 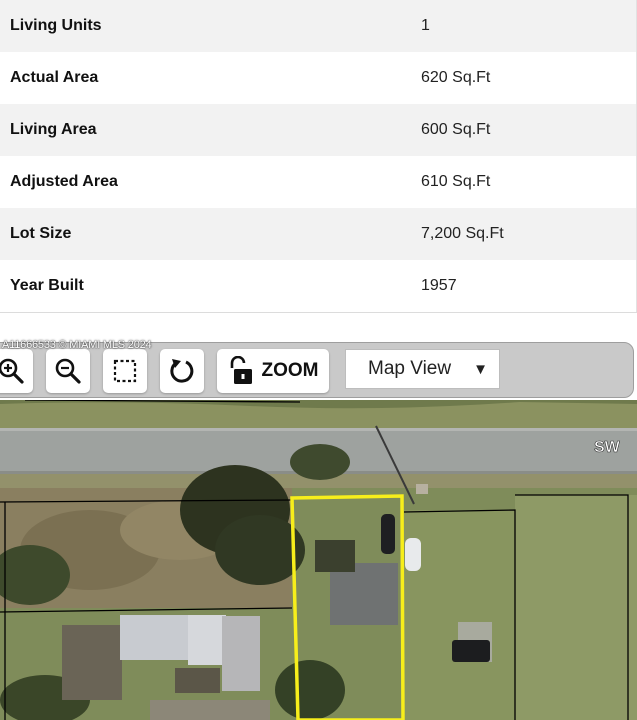 I want to click on row-label: Living Units, so click(x=56, y=25).